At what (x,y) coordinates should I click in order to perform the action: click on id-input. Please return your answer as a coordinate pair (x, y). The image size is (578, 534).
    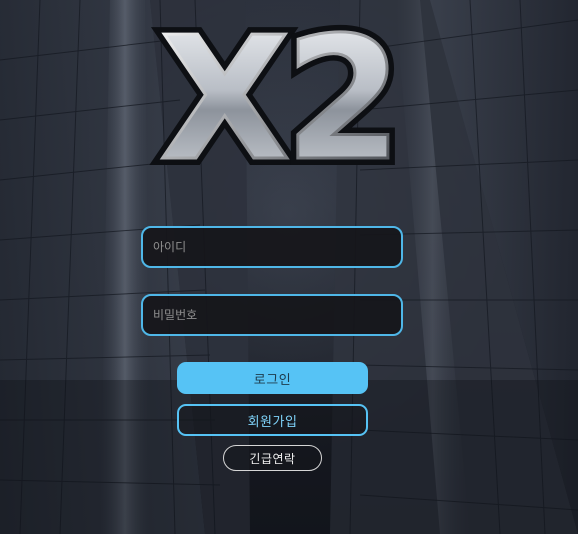
    Looking at the image, I should click on (272, 247).